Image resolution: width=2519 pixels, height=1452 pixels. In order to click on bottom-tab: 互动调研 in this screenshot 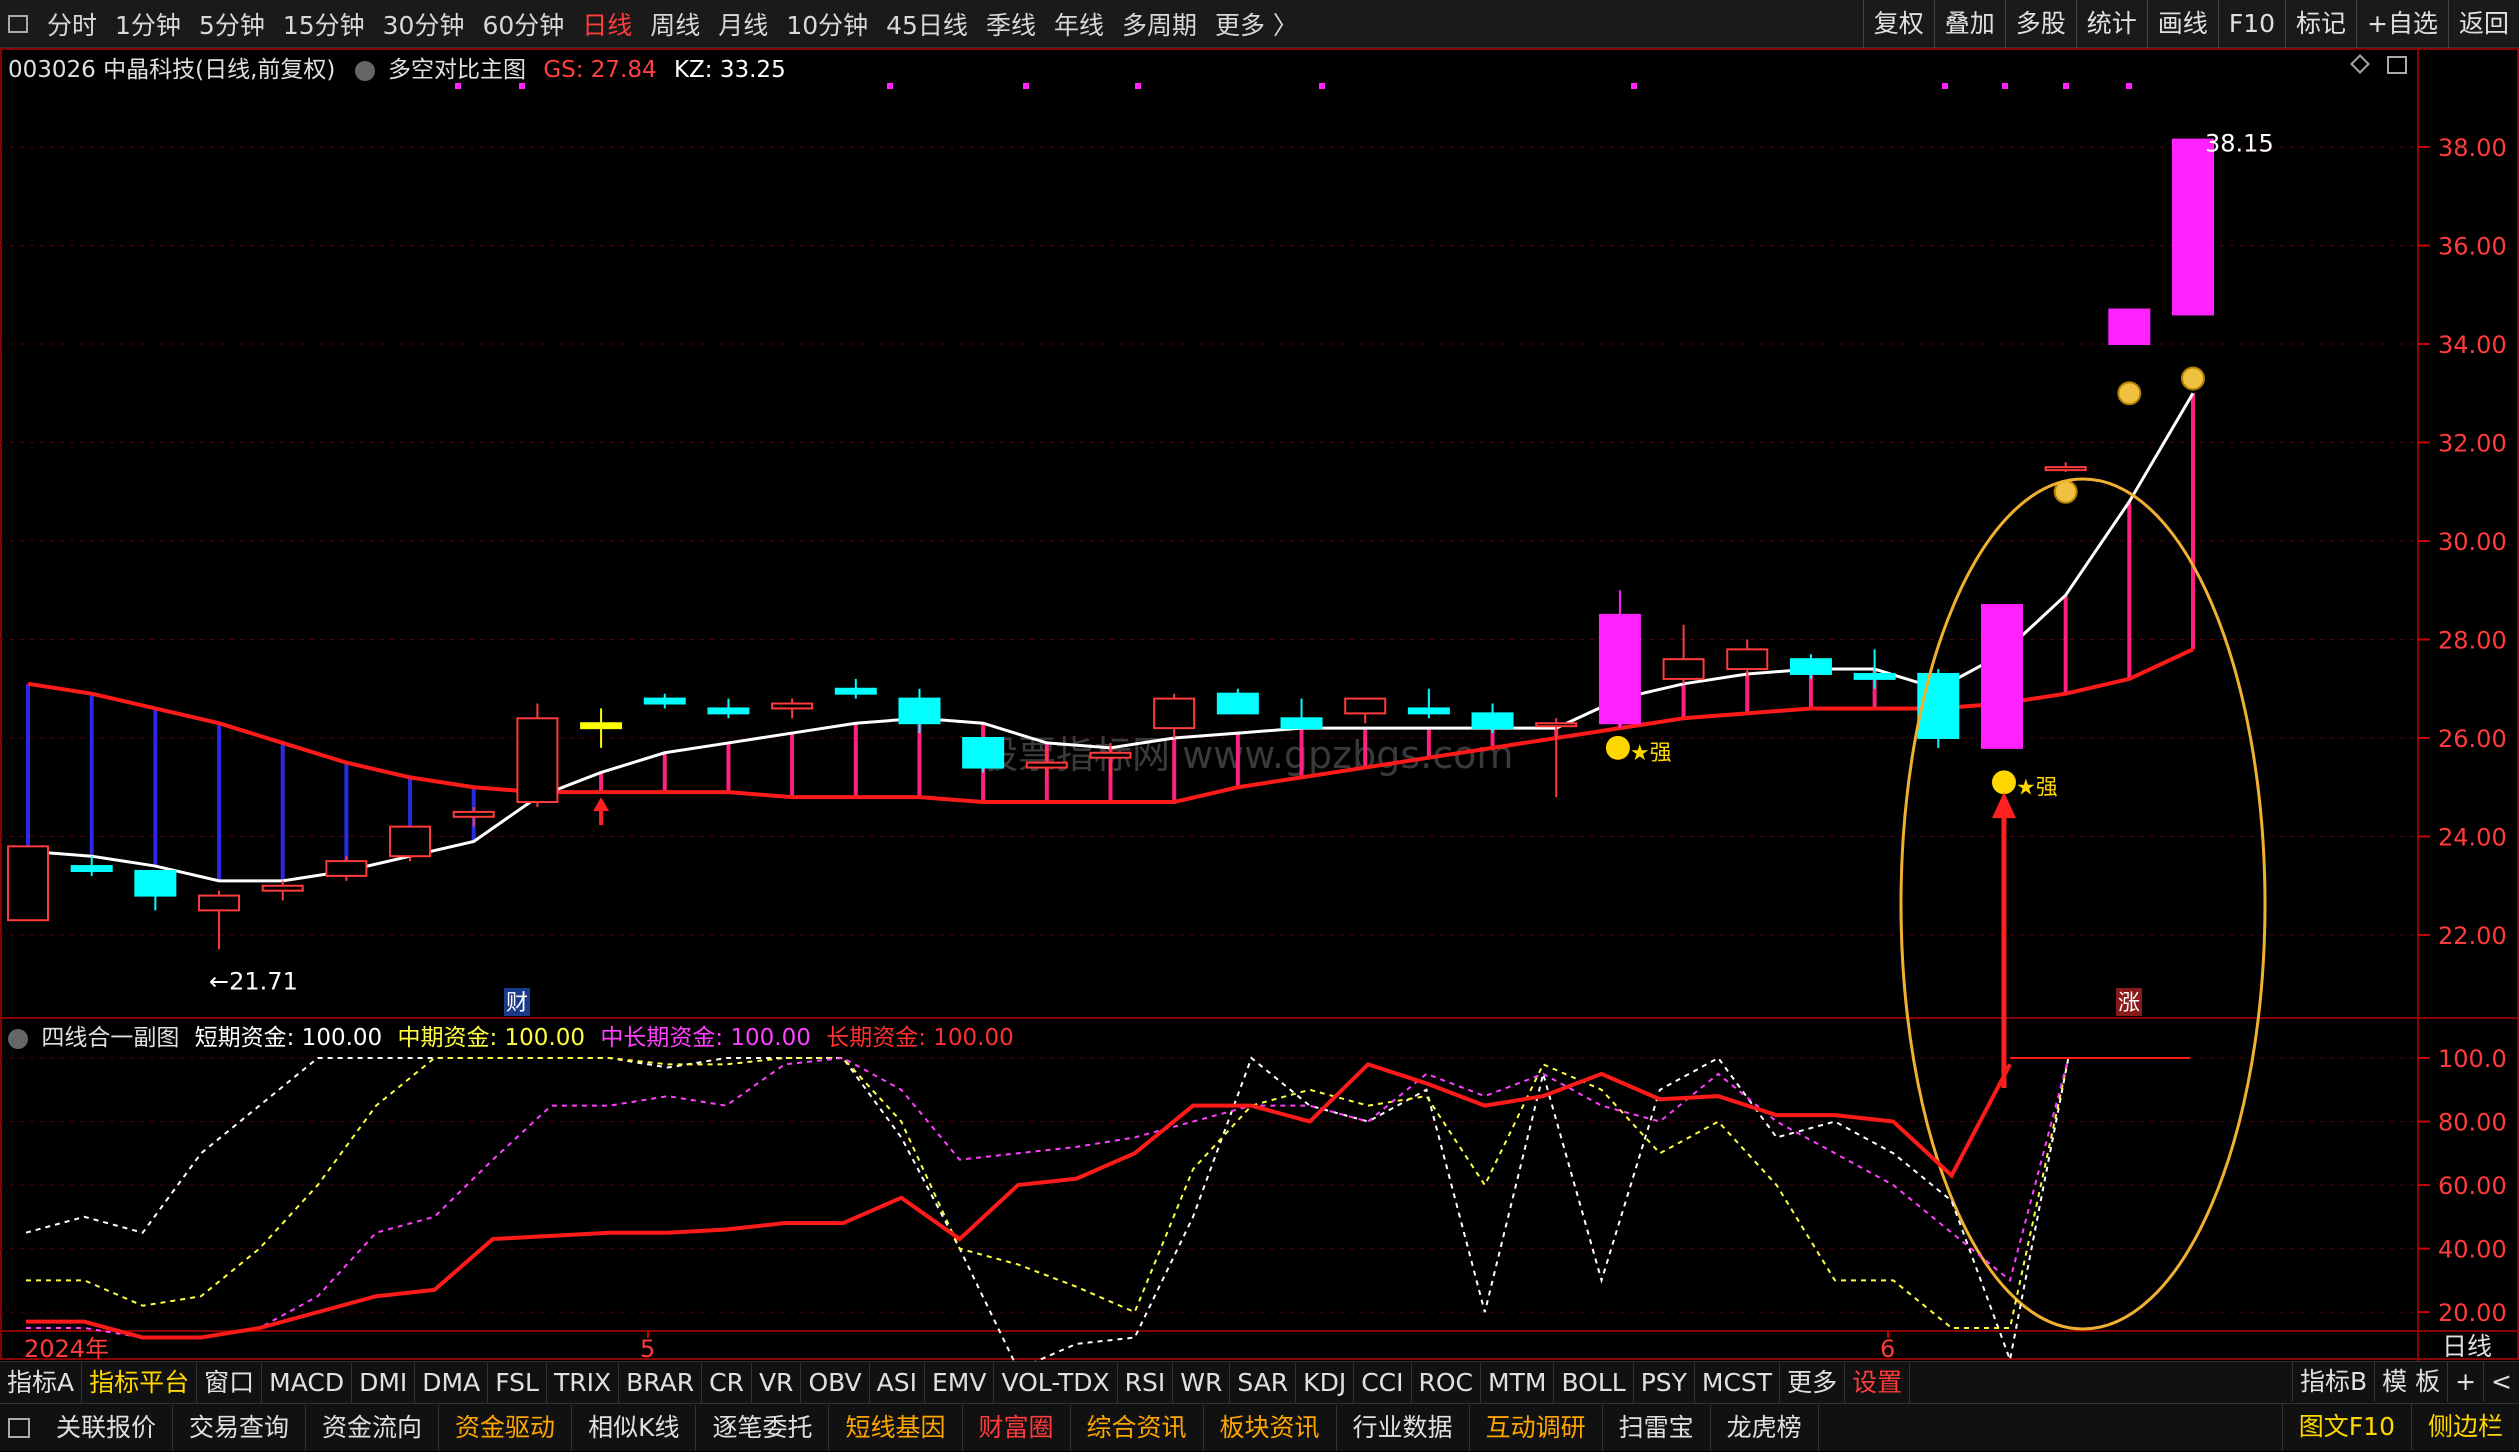, I will do `click(1536, 1427)`.